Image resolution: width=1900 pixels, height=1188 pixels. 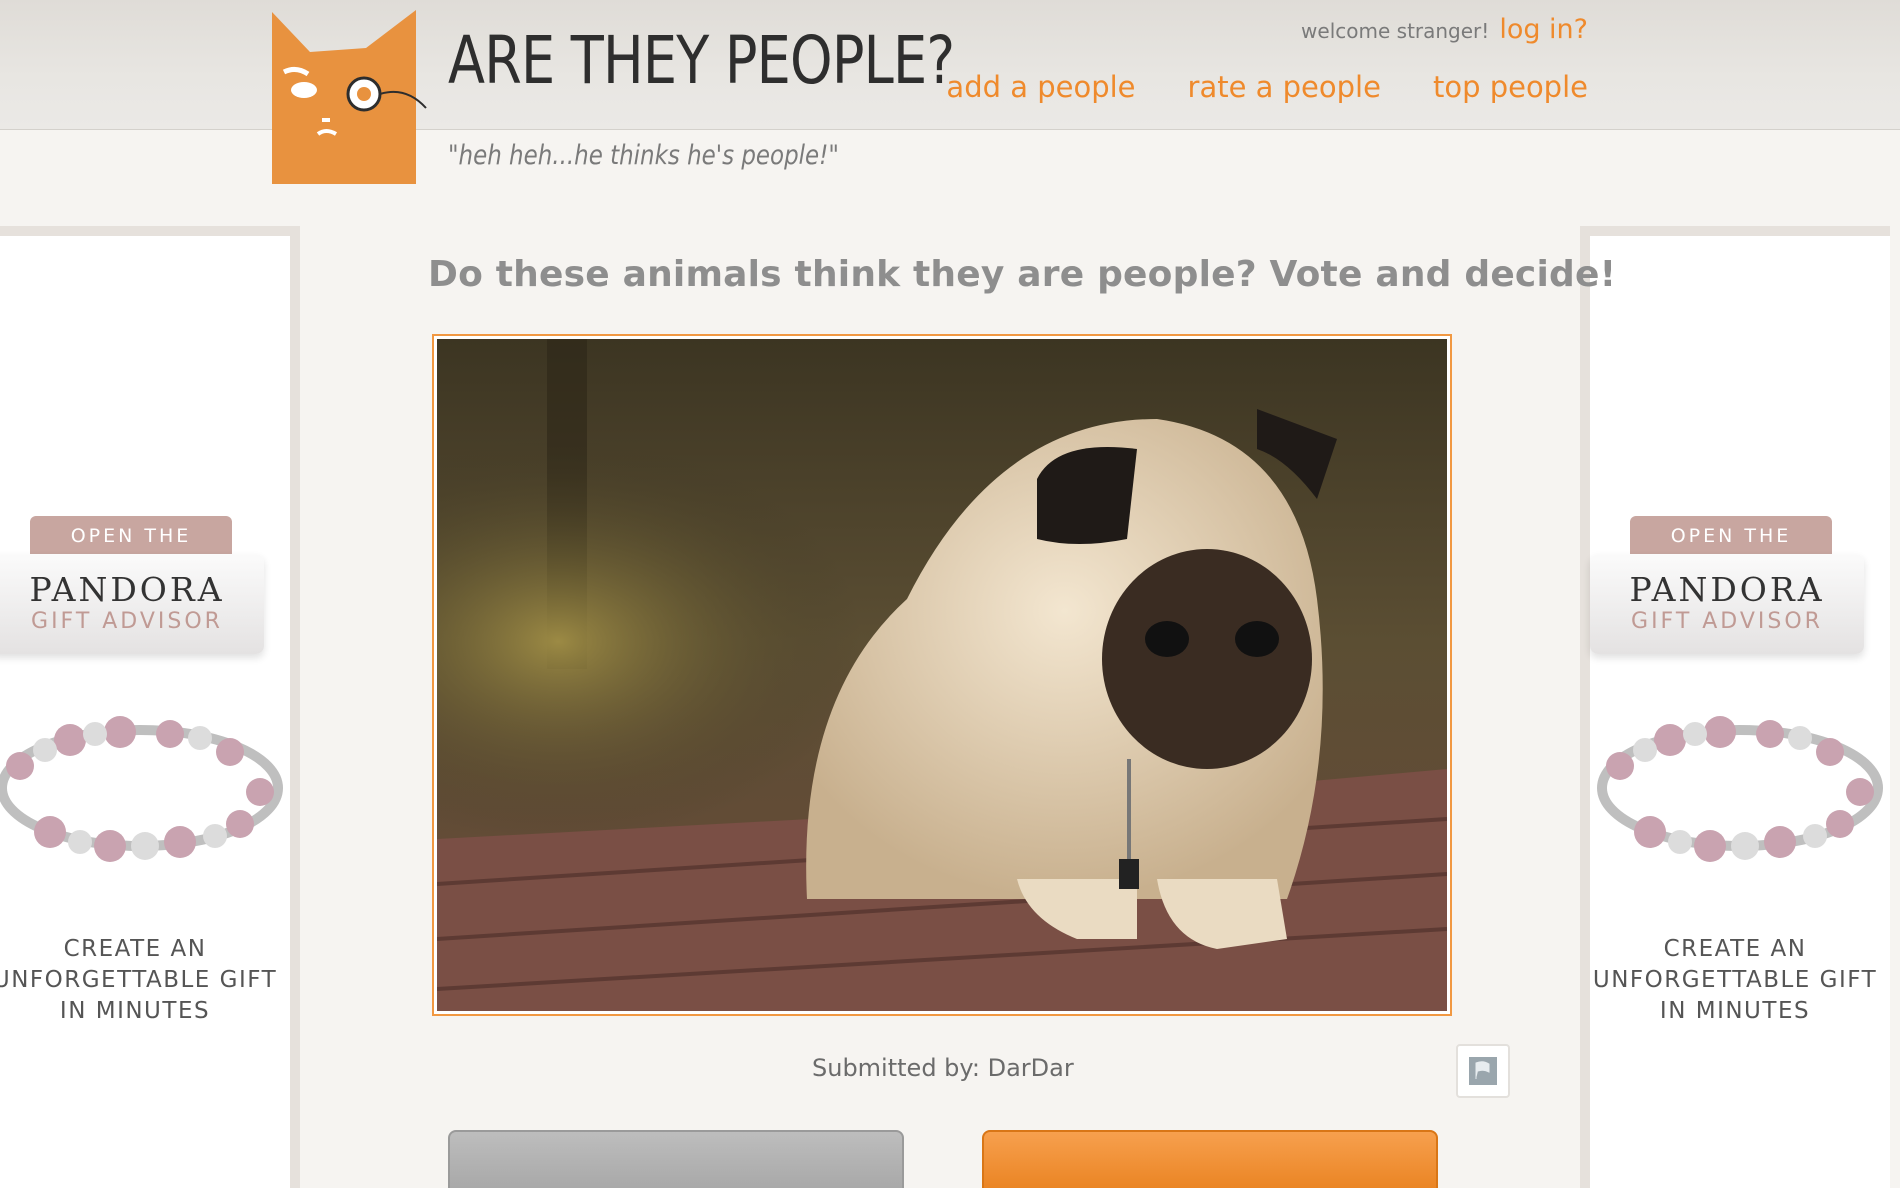 I want to click on nav-add-a-people: add a people, so click(x=1040, y=87).